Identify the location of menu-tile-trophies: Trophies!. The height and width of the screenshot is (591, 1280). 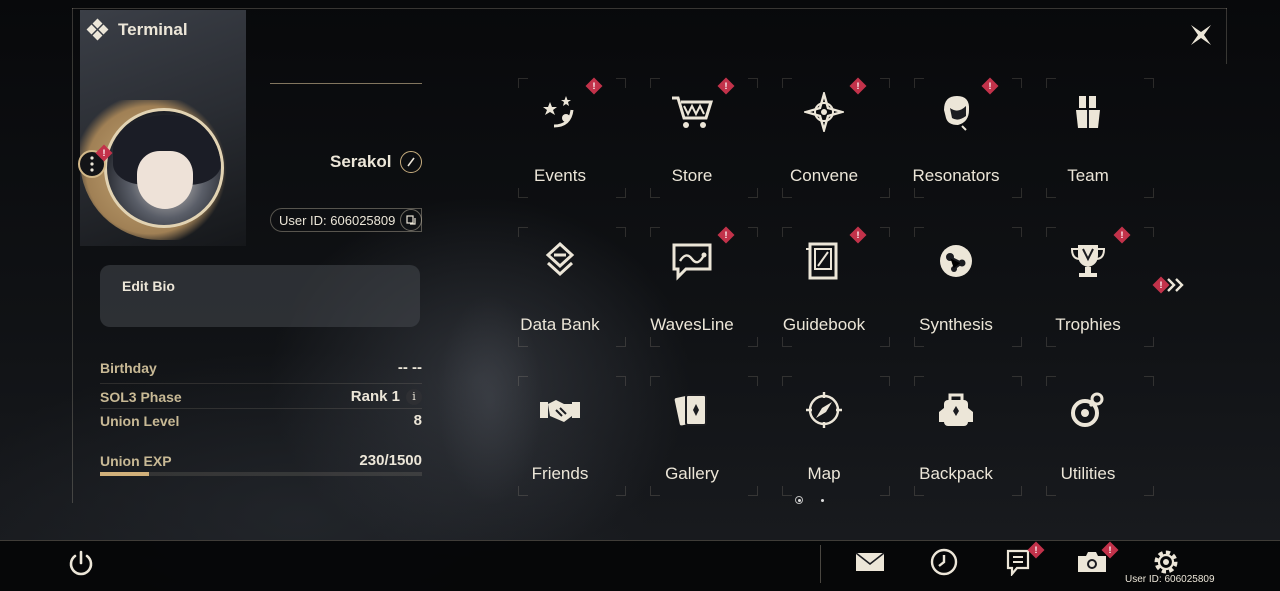
(1088, 286).